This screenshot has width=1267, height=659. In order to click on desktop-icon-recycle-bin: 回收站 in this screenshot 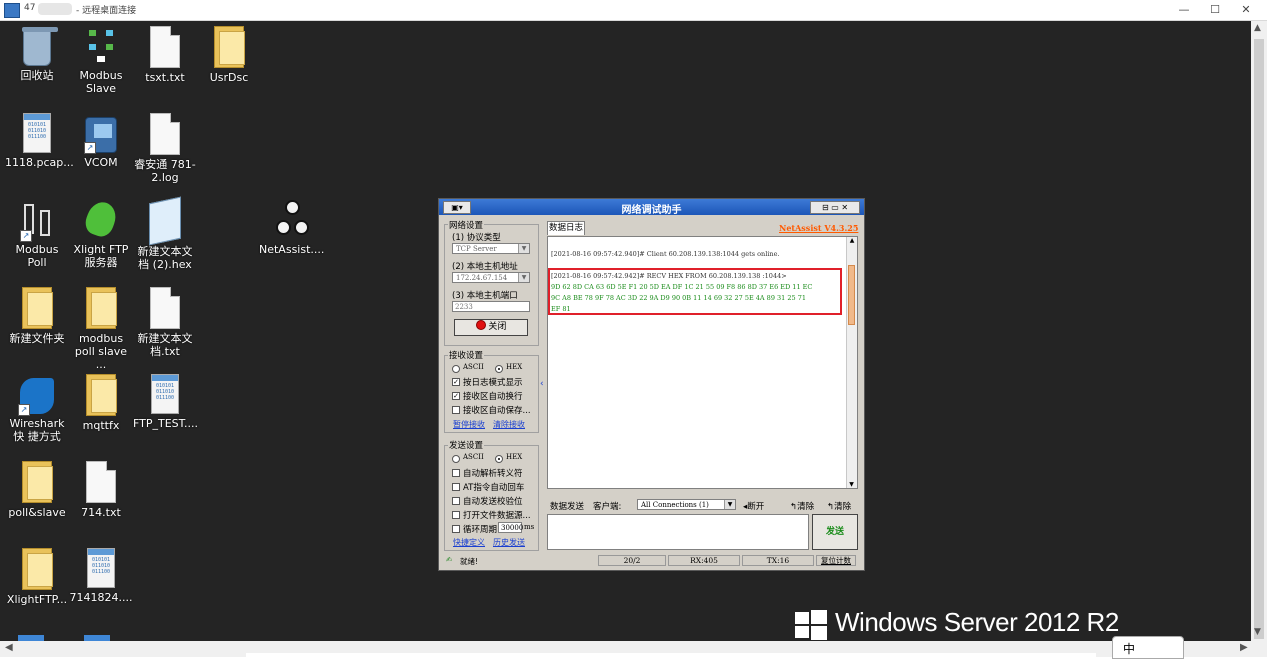, I will do `click(37, 54)`.